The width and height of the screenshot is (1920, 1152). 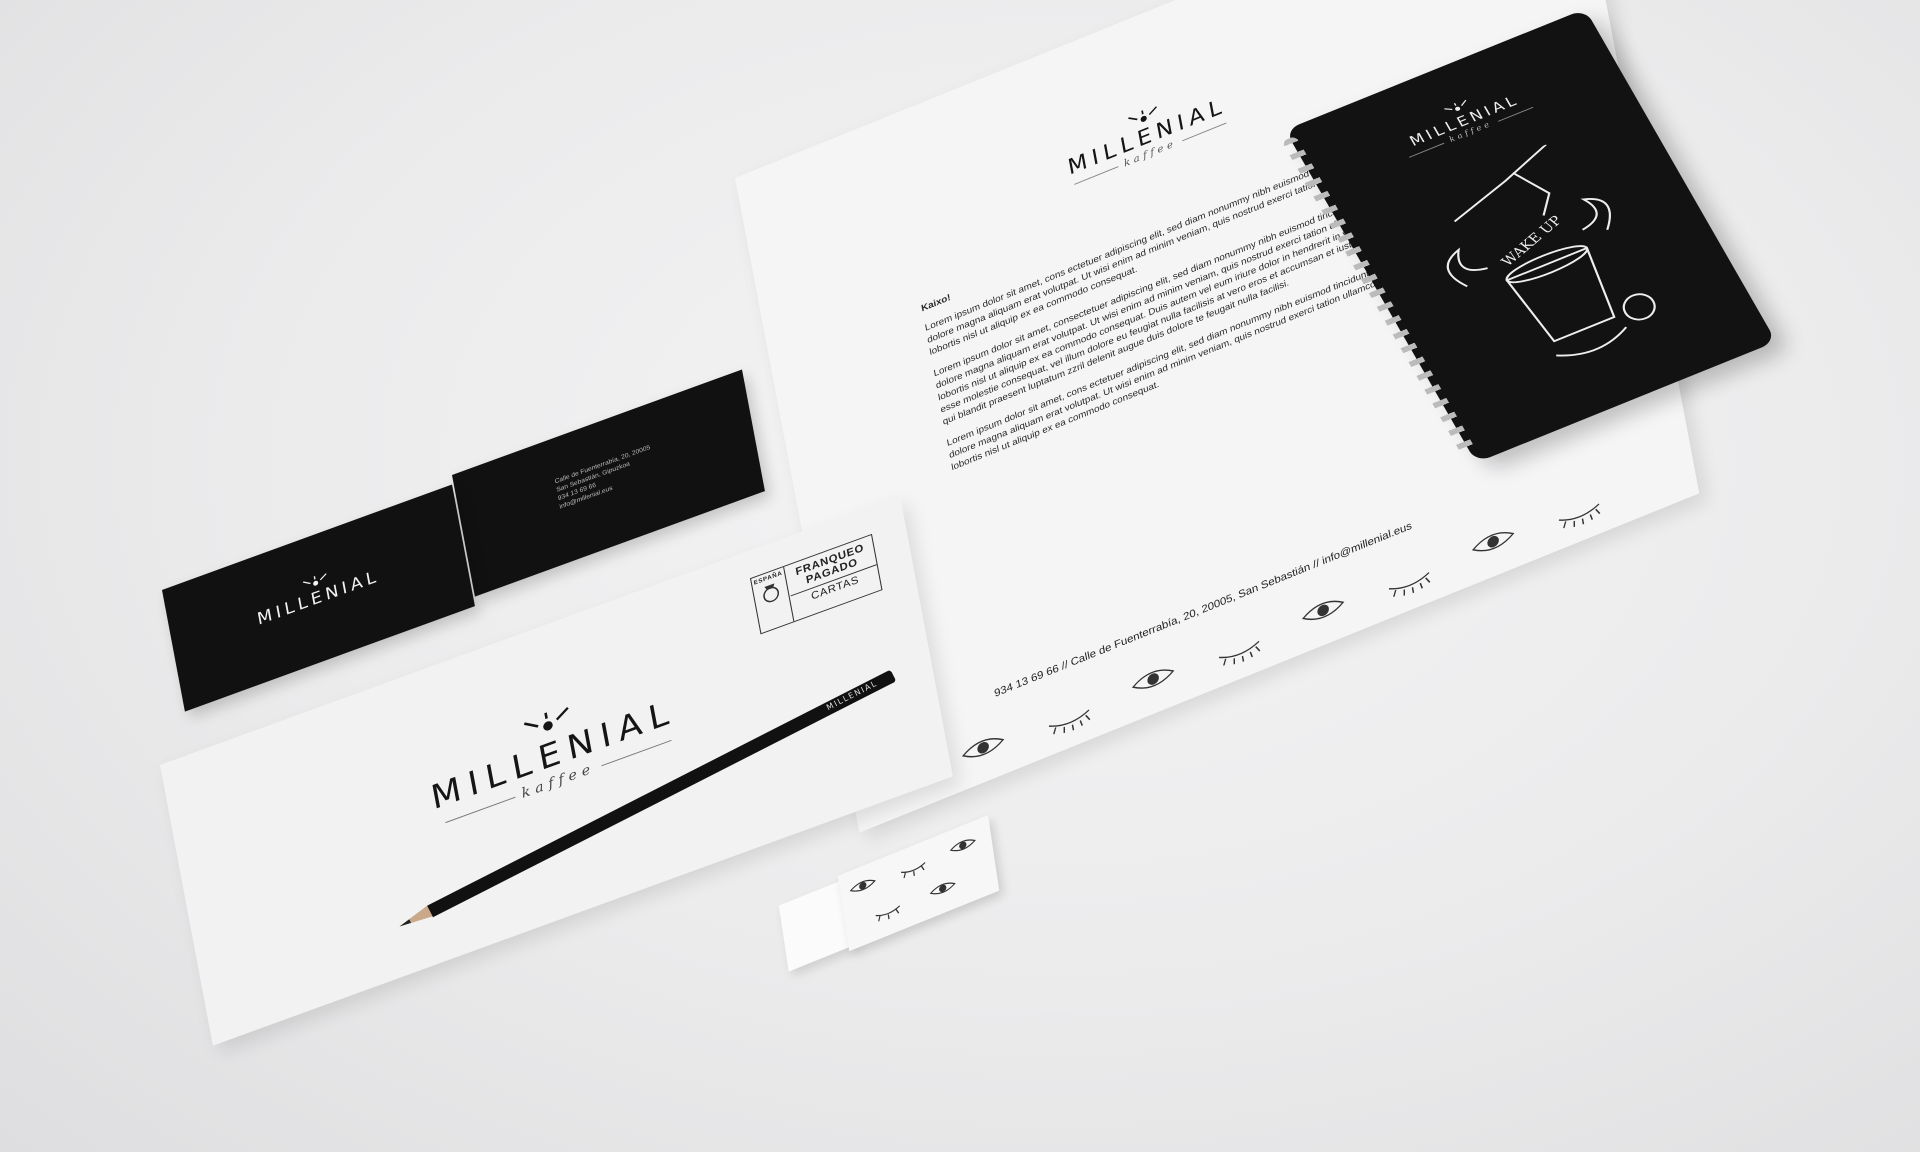 I want to click on coffee-cup-illustration-icon: WAKE UP, so click(x=1551, y=250).